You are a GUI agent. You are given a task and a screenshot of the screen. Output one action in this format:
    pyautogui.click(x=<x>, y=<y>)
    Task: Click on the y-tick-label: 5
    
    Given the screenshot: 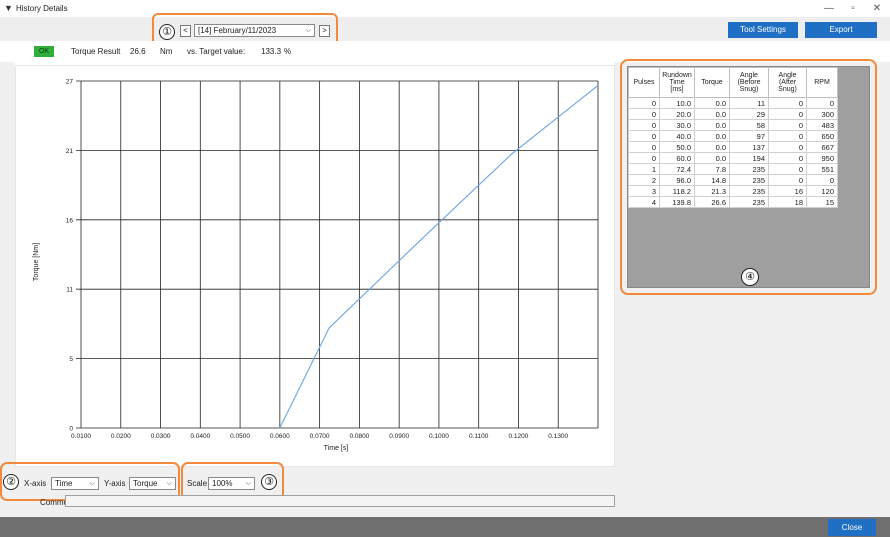 What is the action you would take?
    pyautogui.click(x=71, y=359)
    